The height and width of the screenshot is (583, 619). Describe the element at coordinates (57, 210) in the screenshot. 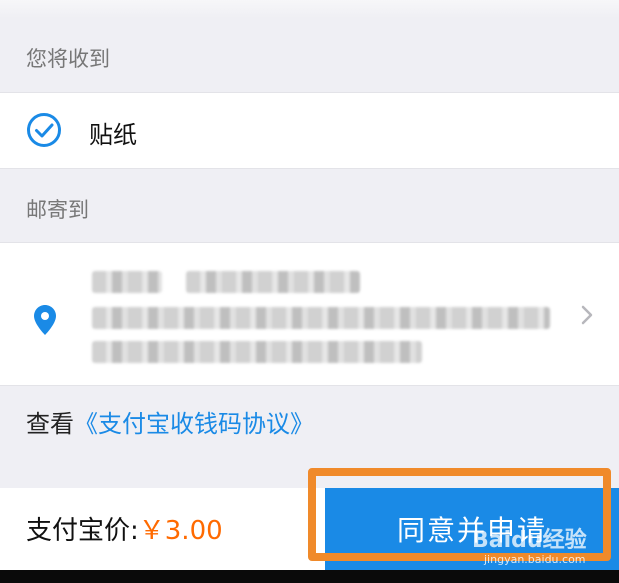

I see `section-title-ship: 邮寄到` at that location.